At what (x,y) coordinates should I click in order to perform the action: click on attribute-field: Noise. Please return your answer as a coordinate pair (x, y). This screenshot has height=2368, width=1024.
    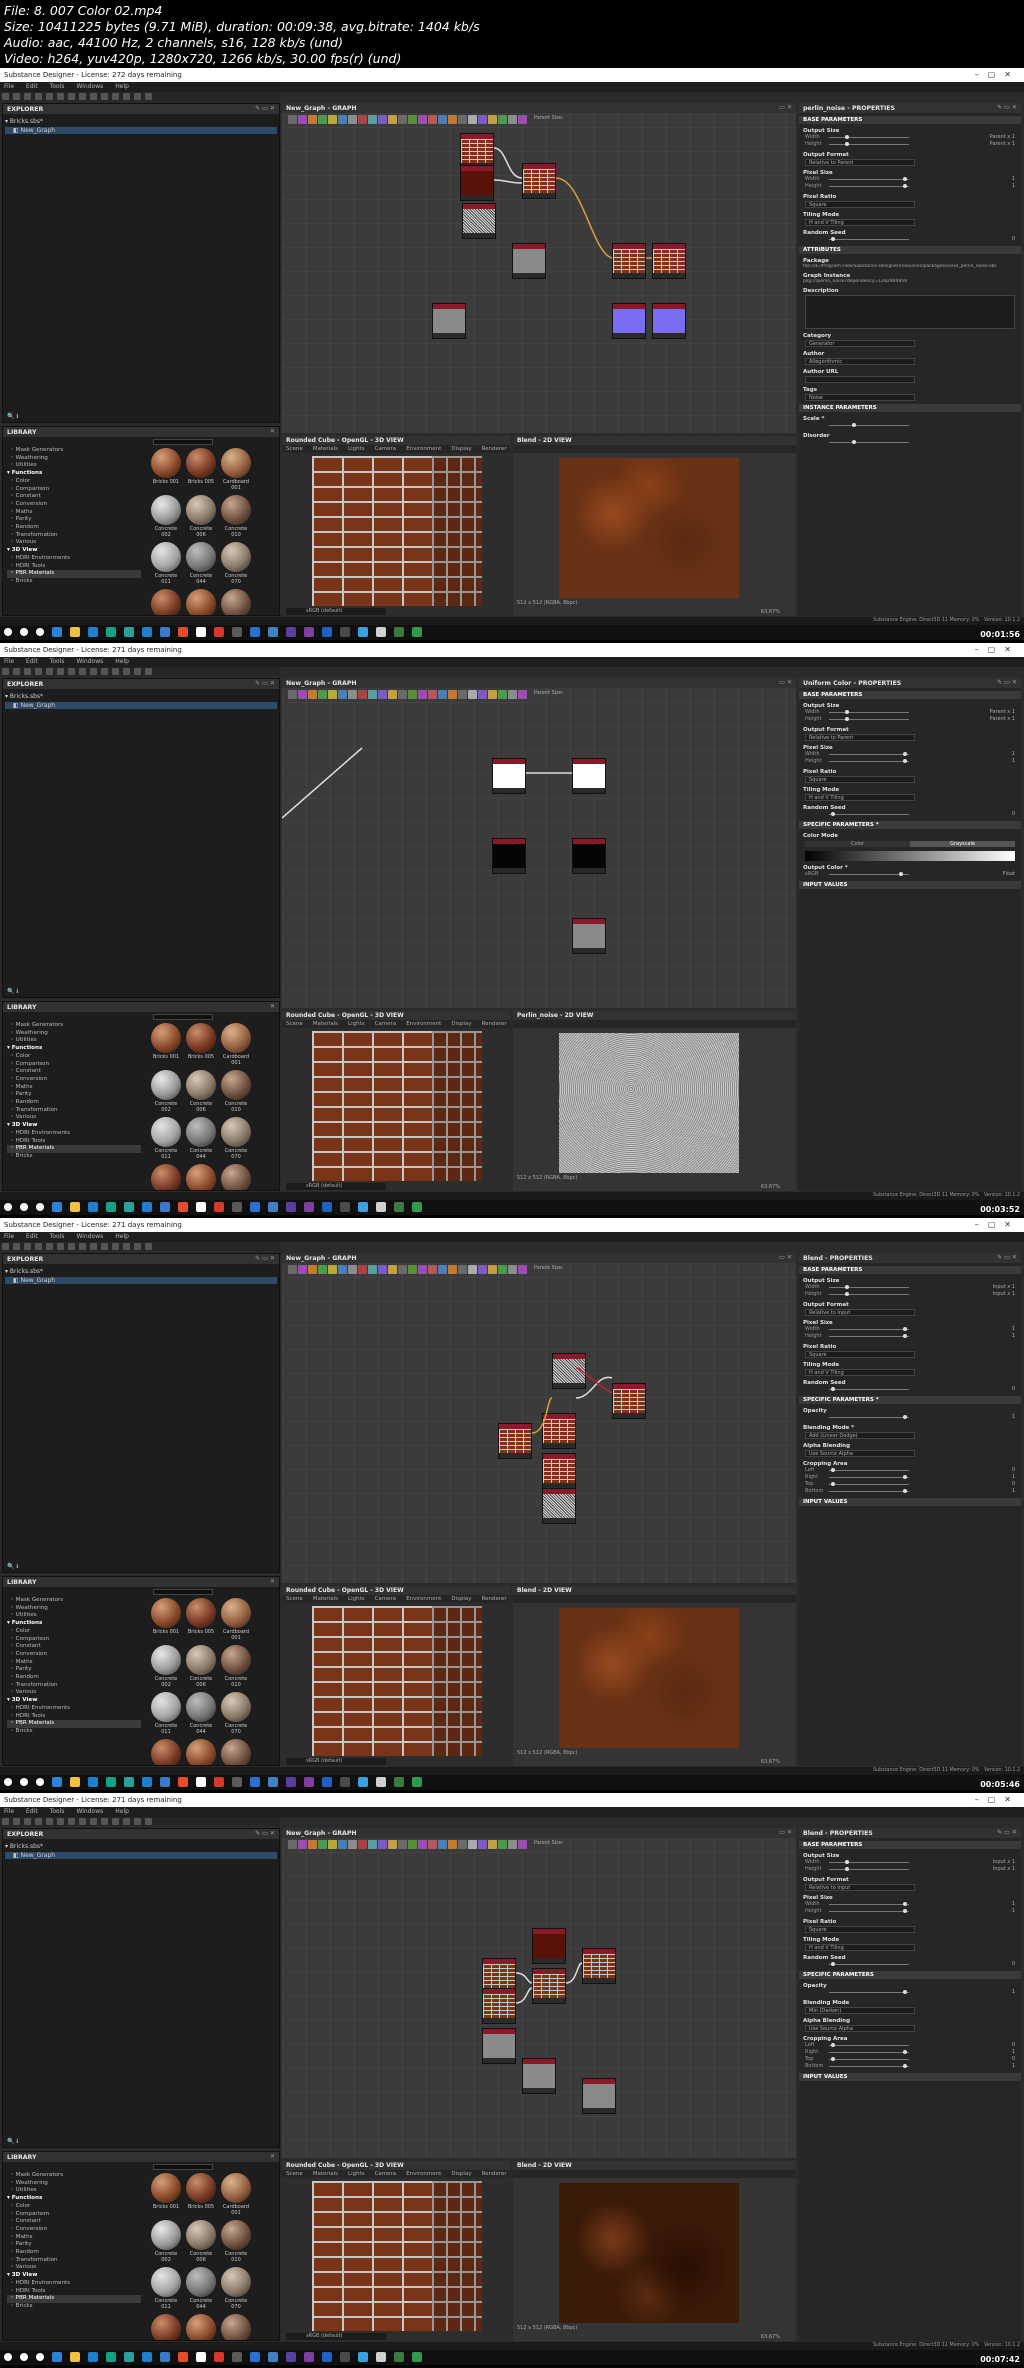
    Looking at the image, I should click on (860, 397).